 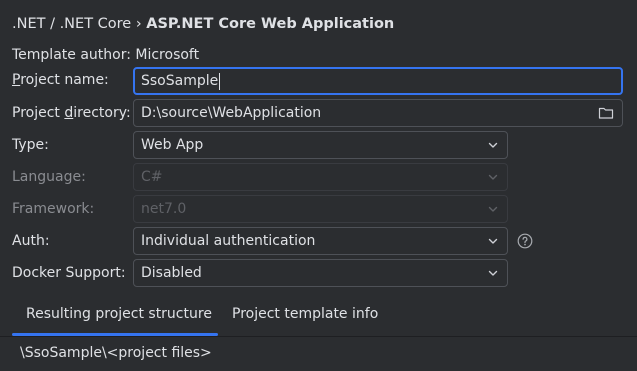 What do you see at coordinates (180, 81) in the screenshot?
I see `project-name-value: SsoSample` at bounding box center [180, 81].